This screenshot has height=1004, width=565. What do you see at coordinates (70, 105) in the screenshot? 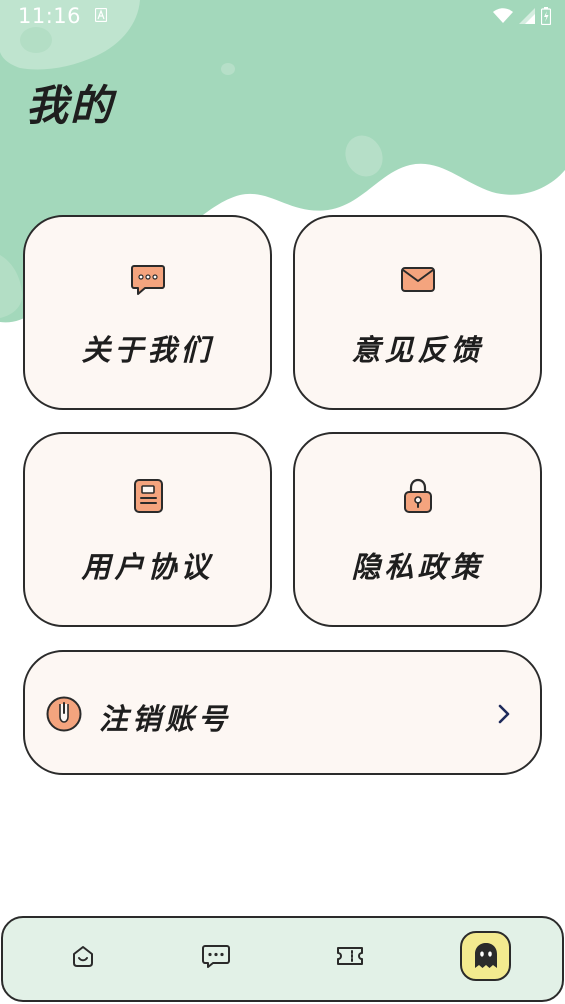
I see `page-title: 我的` at bounding box center [70, 105].